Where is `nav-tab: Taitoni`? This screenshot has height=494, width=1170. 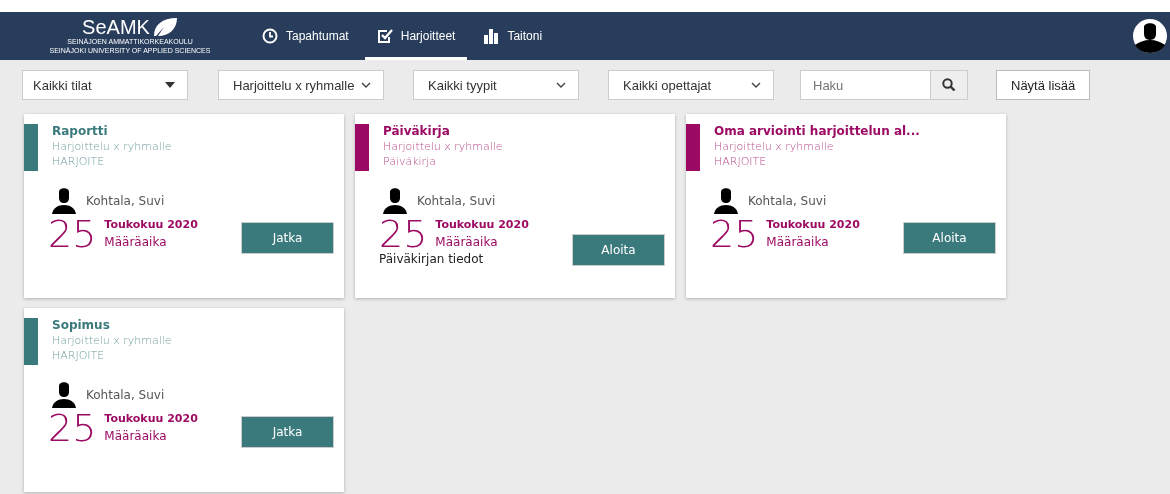
nav-tab: Taitoni is located at coordinates (513, 36).